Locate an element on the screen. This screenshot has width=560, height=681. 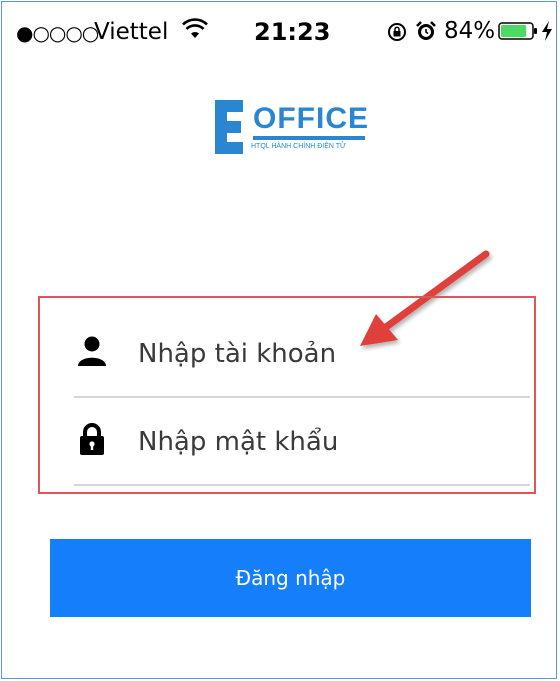
logo-underline is located at coordinates (309, 138).